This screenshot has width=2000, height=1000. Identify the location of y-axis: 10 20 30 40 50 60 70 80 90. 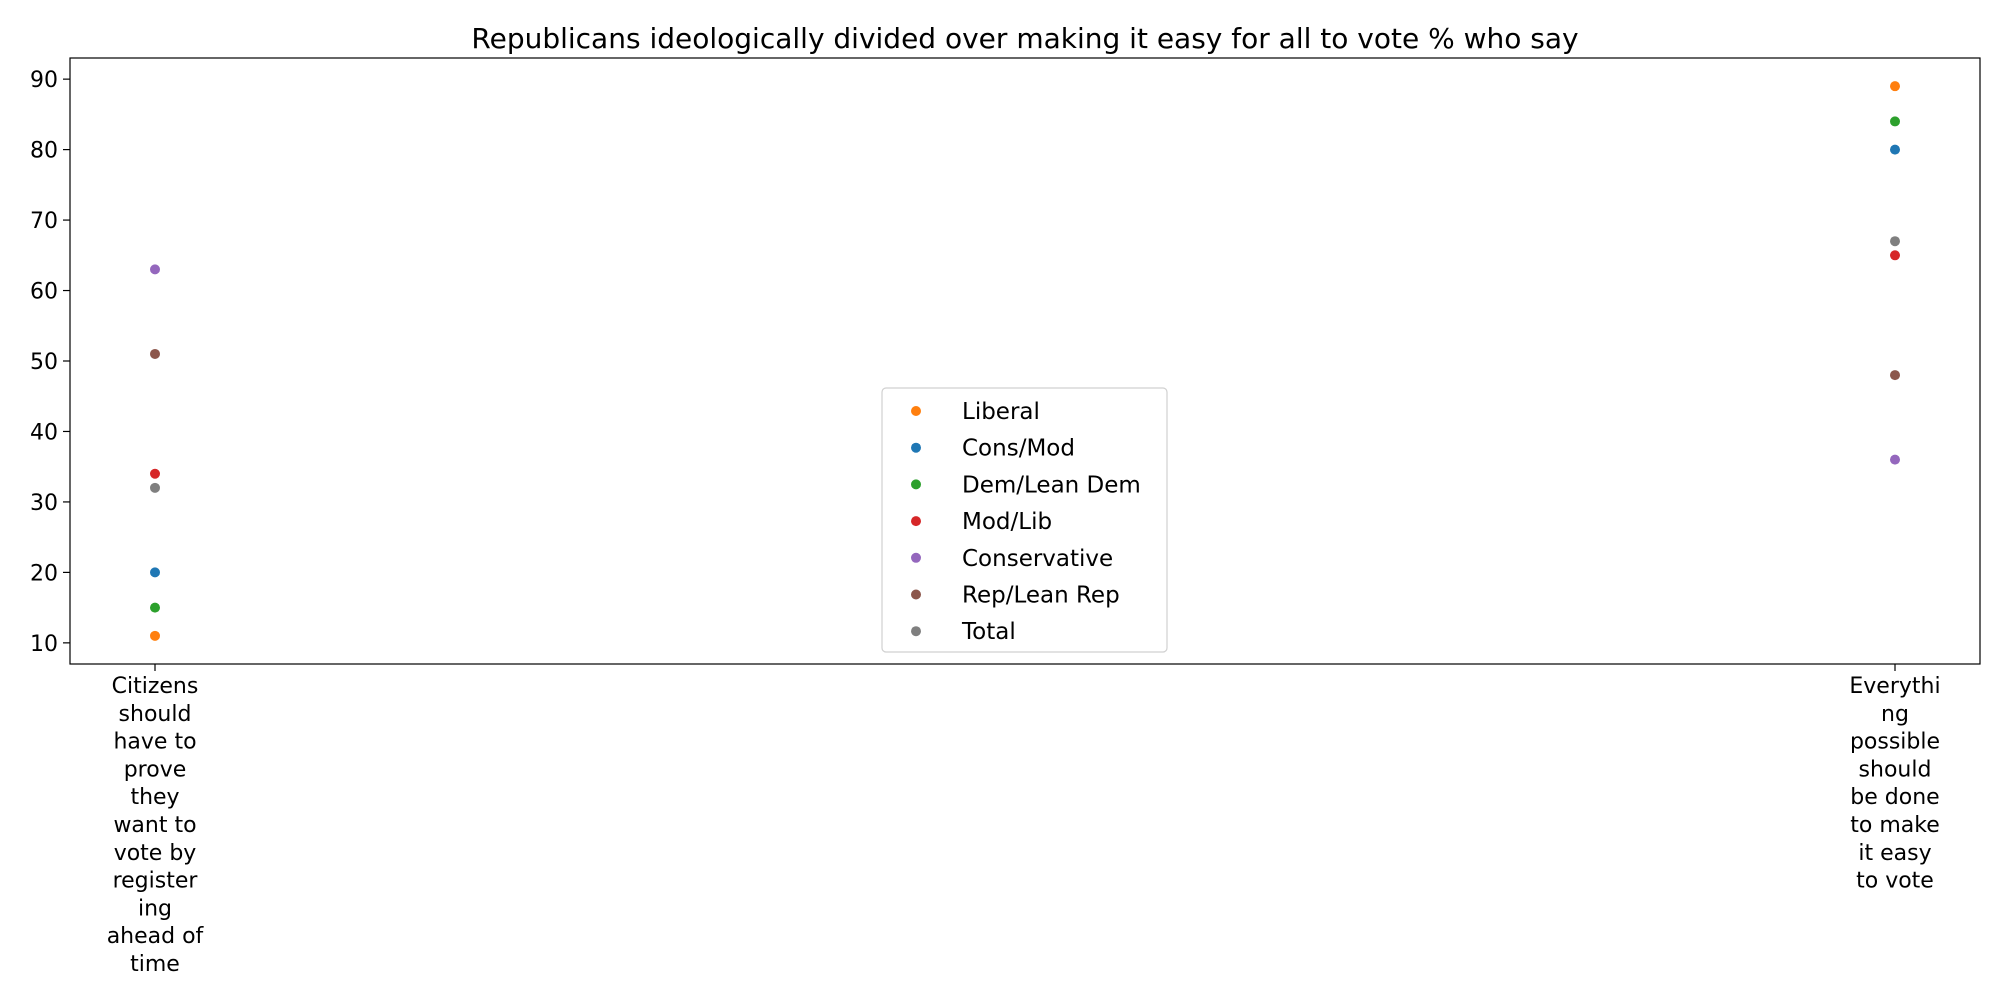
(50, 362).